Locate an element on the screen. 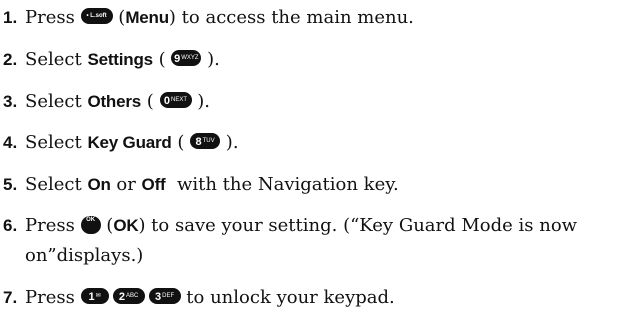  key-digit: 1 is located at coordinates (91, 297).